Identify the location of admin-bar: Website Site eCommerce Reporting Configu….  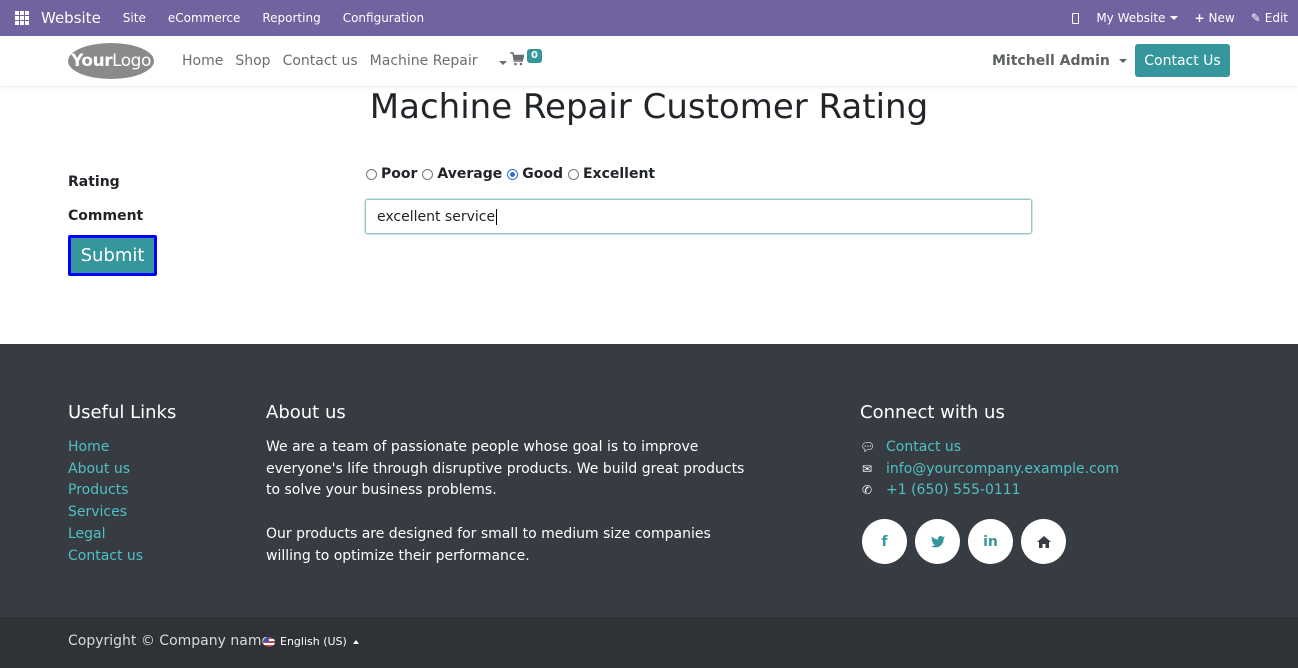
(649, 18).